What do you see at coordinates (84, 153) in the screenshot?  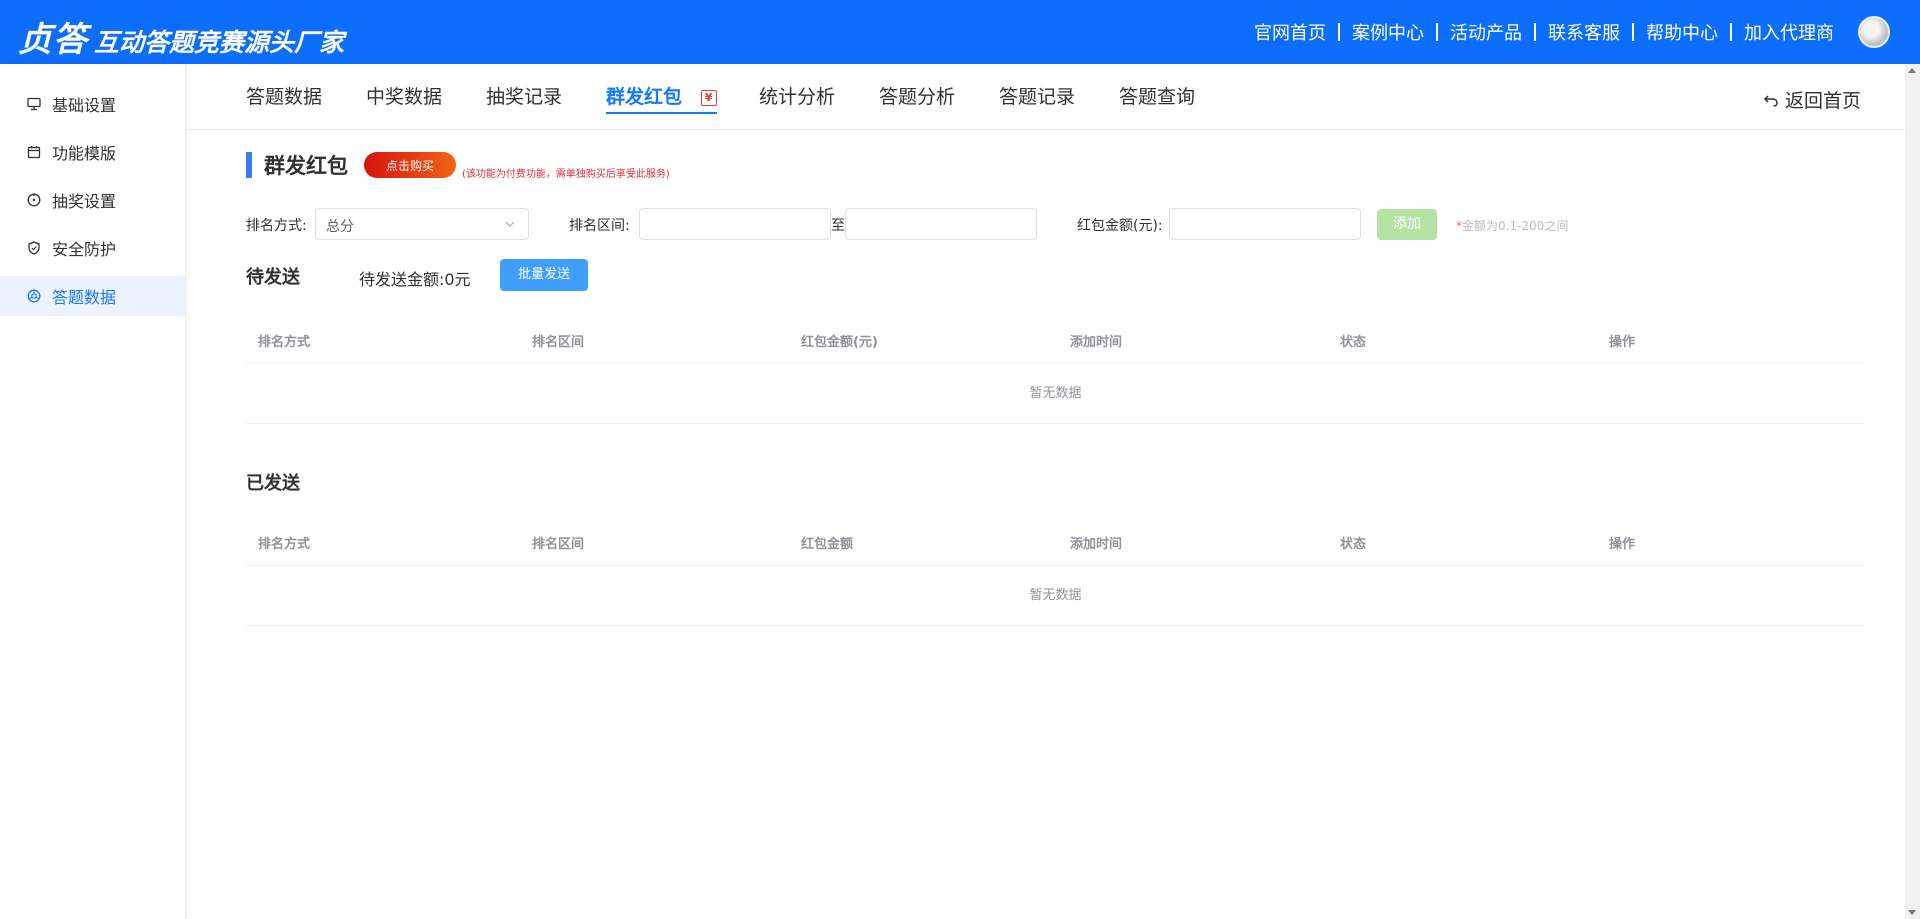 I see `sidebar-item-label: 功能模版` at bounding box center [84, 153].